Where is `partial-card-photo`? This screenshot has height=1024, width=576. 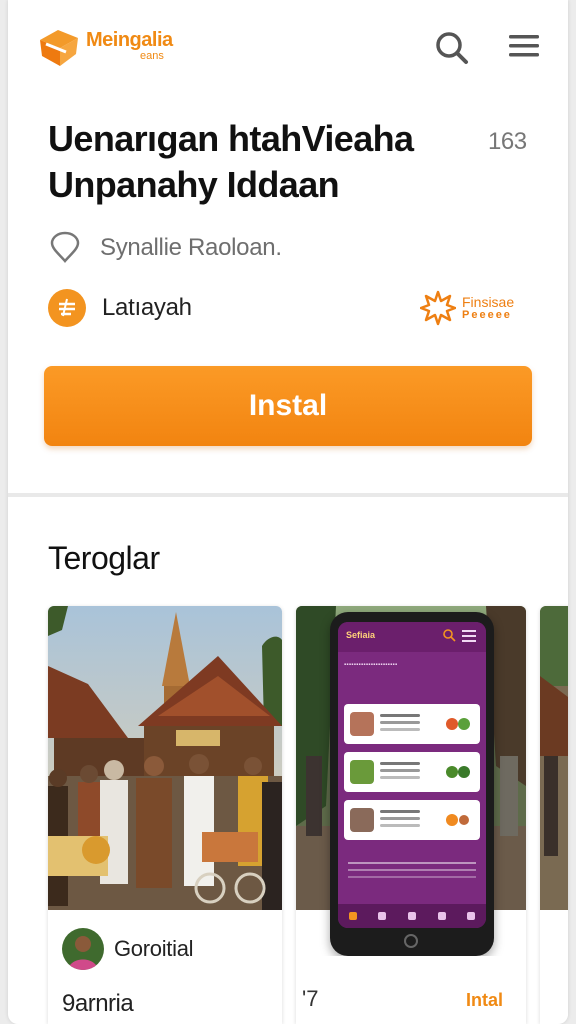
partial-card-photo is located at coordinates (554, 758).